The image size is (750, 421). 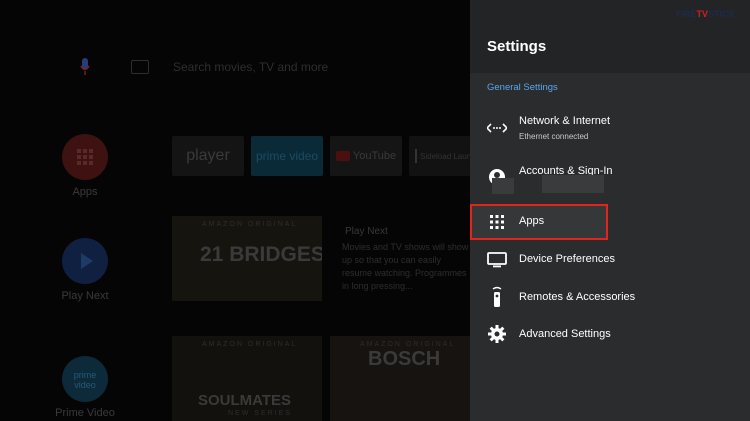 I want to click on settings-item-device-preferences: Device Preferences, so click(x=610, y=260).